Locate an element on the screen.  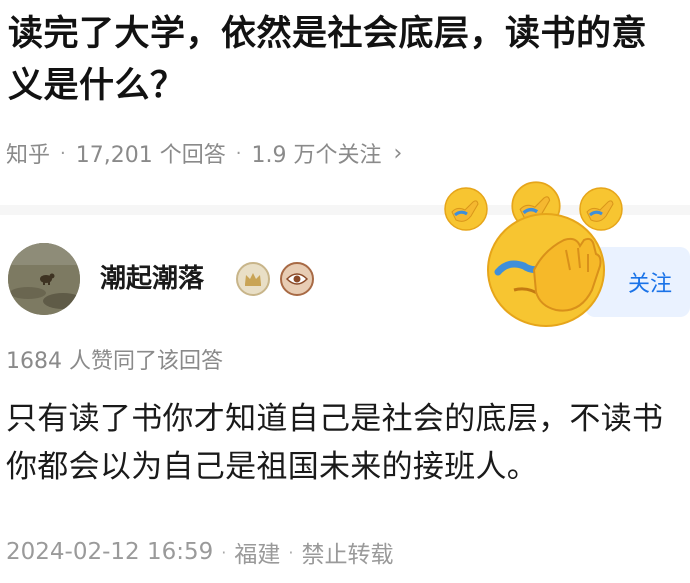
facepalm-emoji-small is located at coordinates (466, 209).